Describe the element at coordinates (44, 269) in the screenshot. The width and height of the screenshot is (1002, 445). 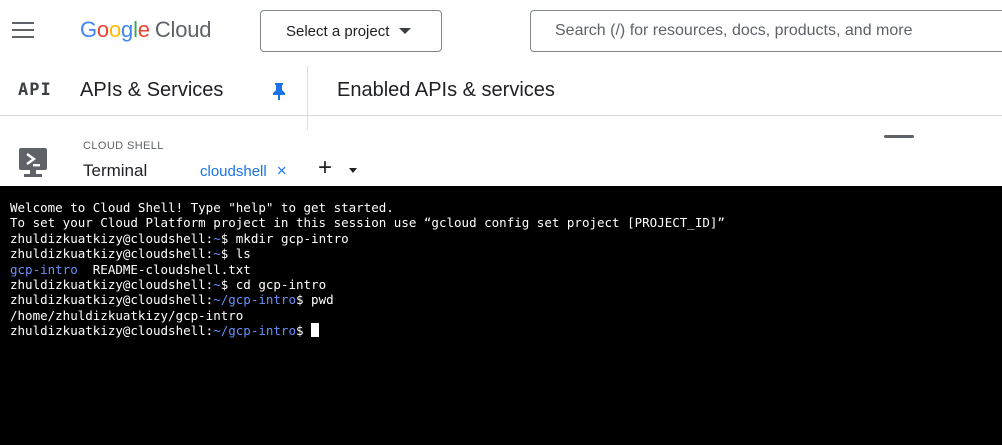
I see `terminal-text: gcp-intro` at that location.